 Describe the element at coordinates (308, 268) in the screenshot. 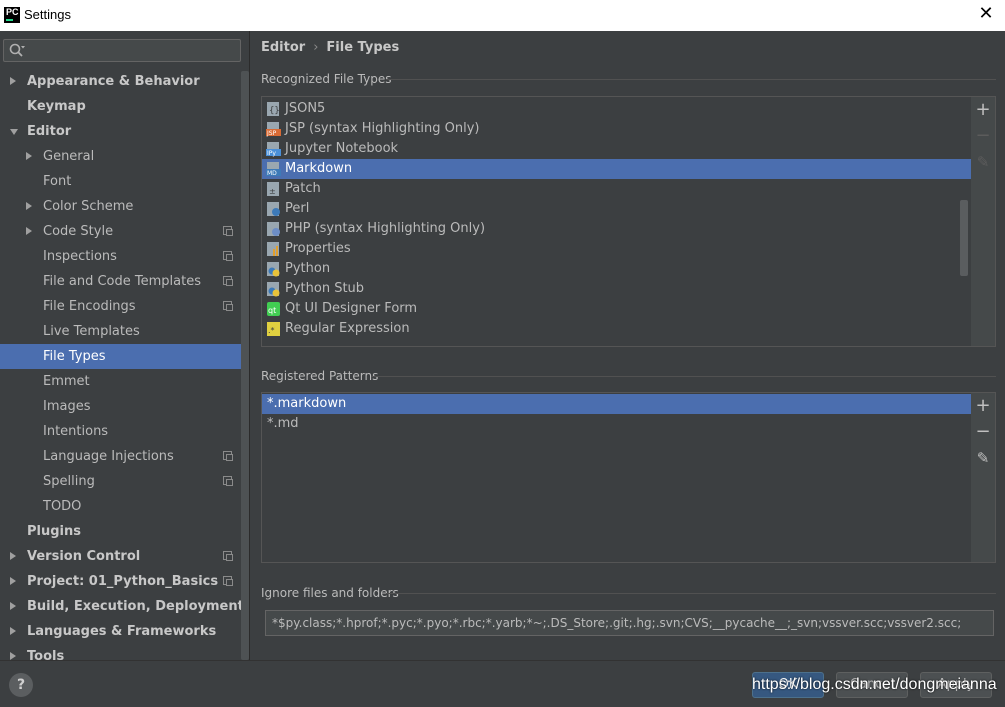

I see `file-type-label: Python` at that location.